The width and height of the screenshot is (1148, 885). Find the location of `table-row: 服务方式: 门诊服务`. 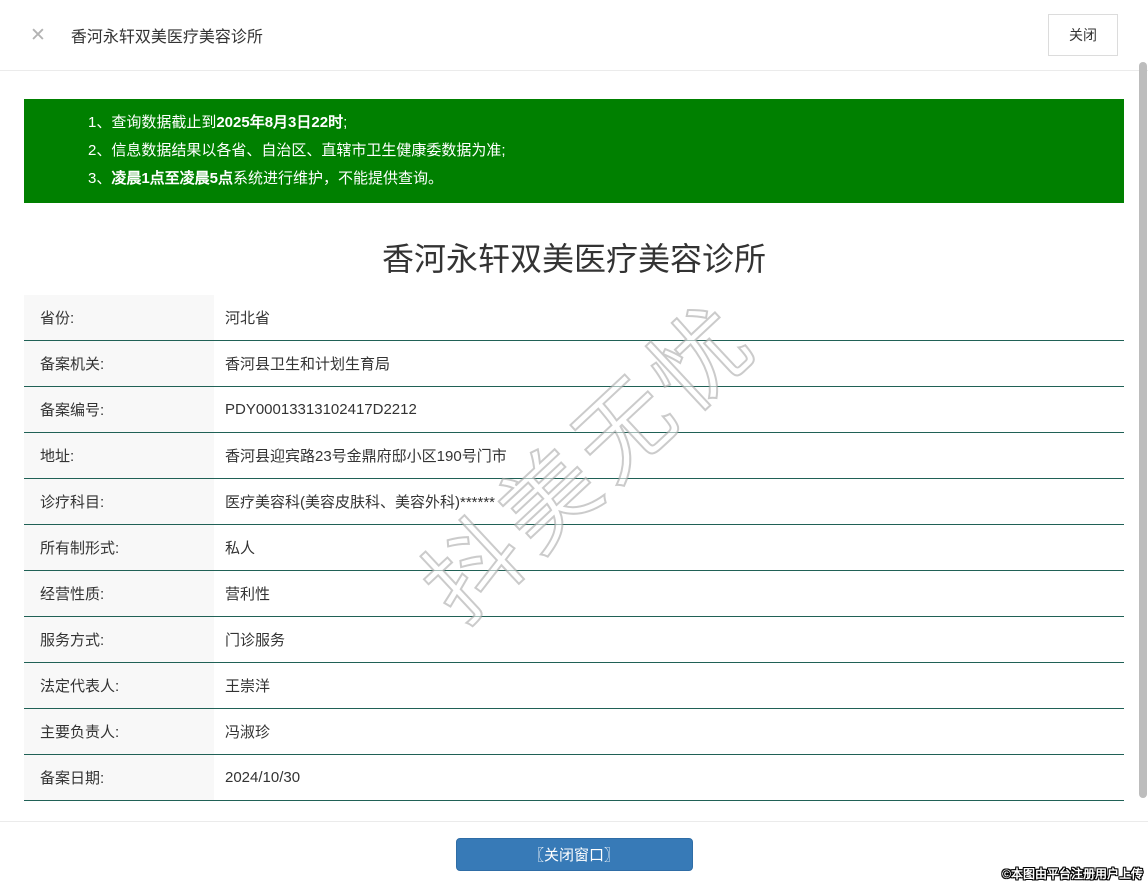

table-row: 服务方式: 门诊服务 is located at coordinates (574, 640).